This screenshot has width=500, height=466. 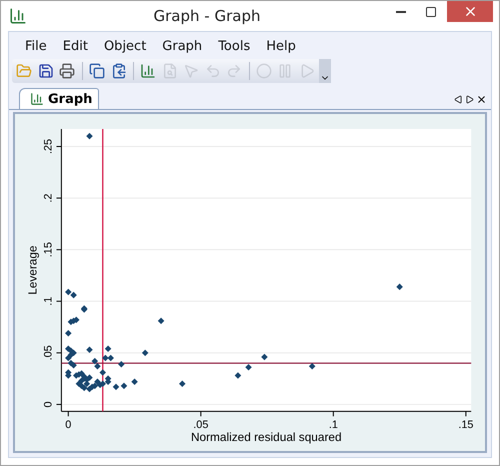 What do you see at coordinates (481, 99) in the screenshot?
I see `close-tab-icon` at bounding box center [481, 99].